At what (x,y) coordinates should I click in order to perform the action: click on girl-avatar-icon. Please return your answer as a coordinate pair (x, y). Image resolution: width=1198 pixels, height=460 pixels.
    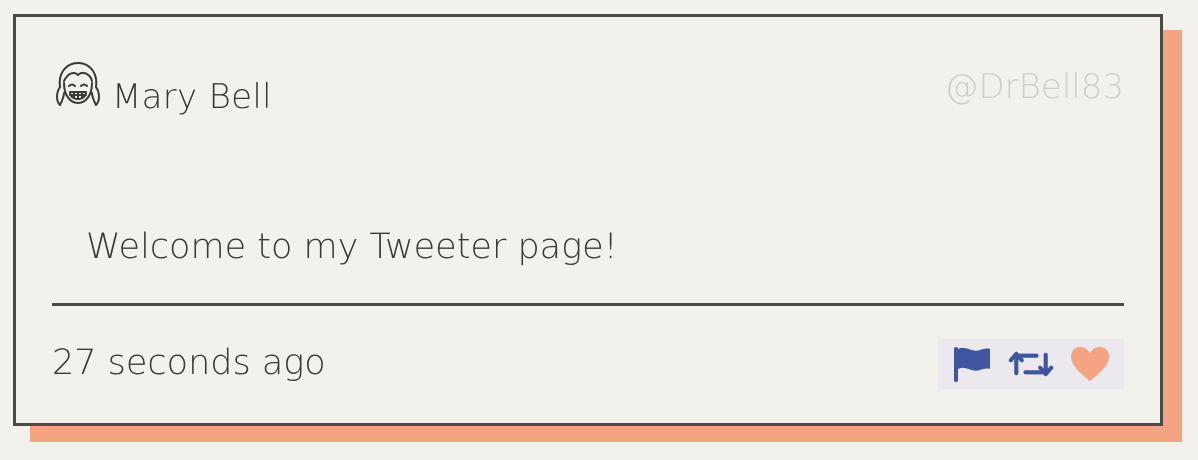
    Looking at the image, I should click on (78, 85).